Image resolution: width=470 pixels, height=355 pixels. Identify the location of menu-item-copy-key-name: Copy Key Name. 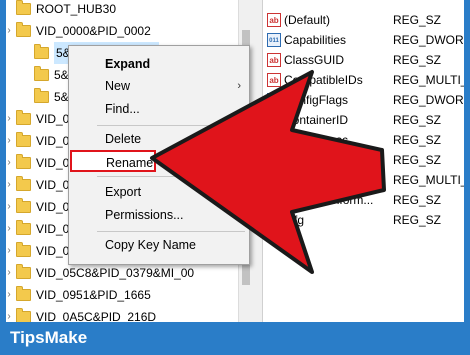
(159, 245).